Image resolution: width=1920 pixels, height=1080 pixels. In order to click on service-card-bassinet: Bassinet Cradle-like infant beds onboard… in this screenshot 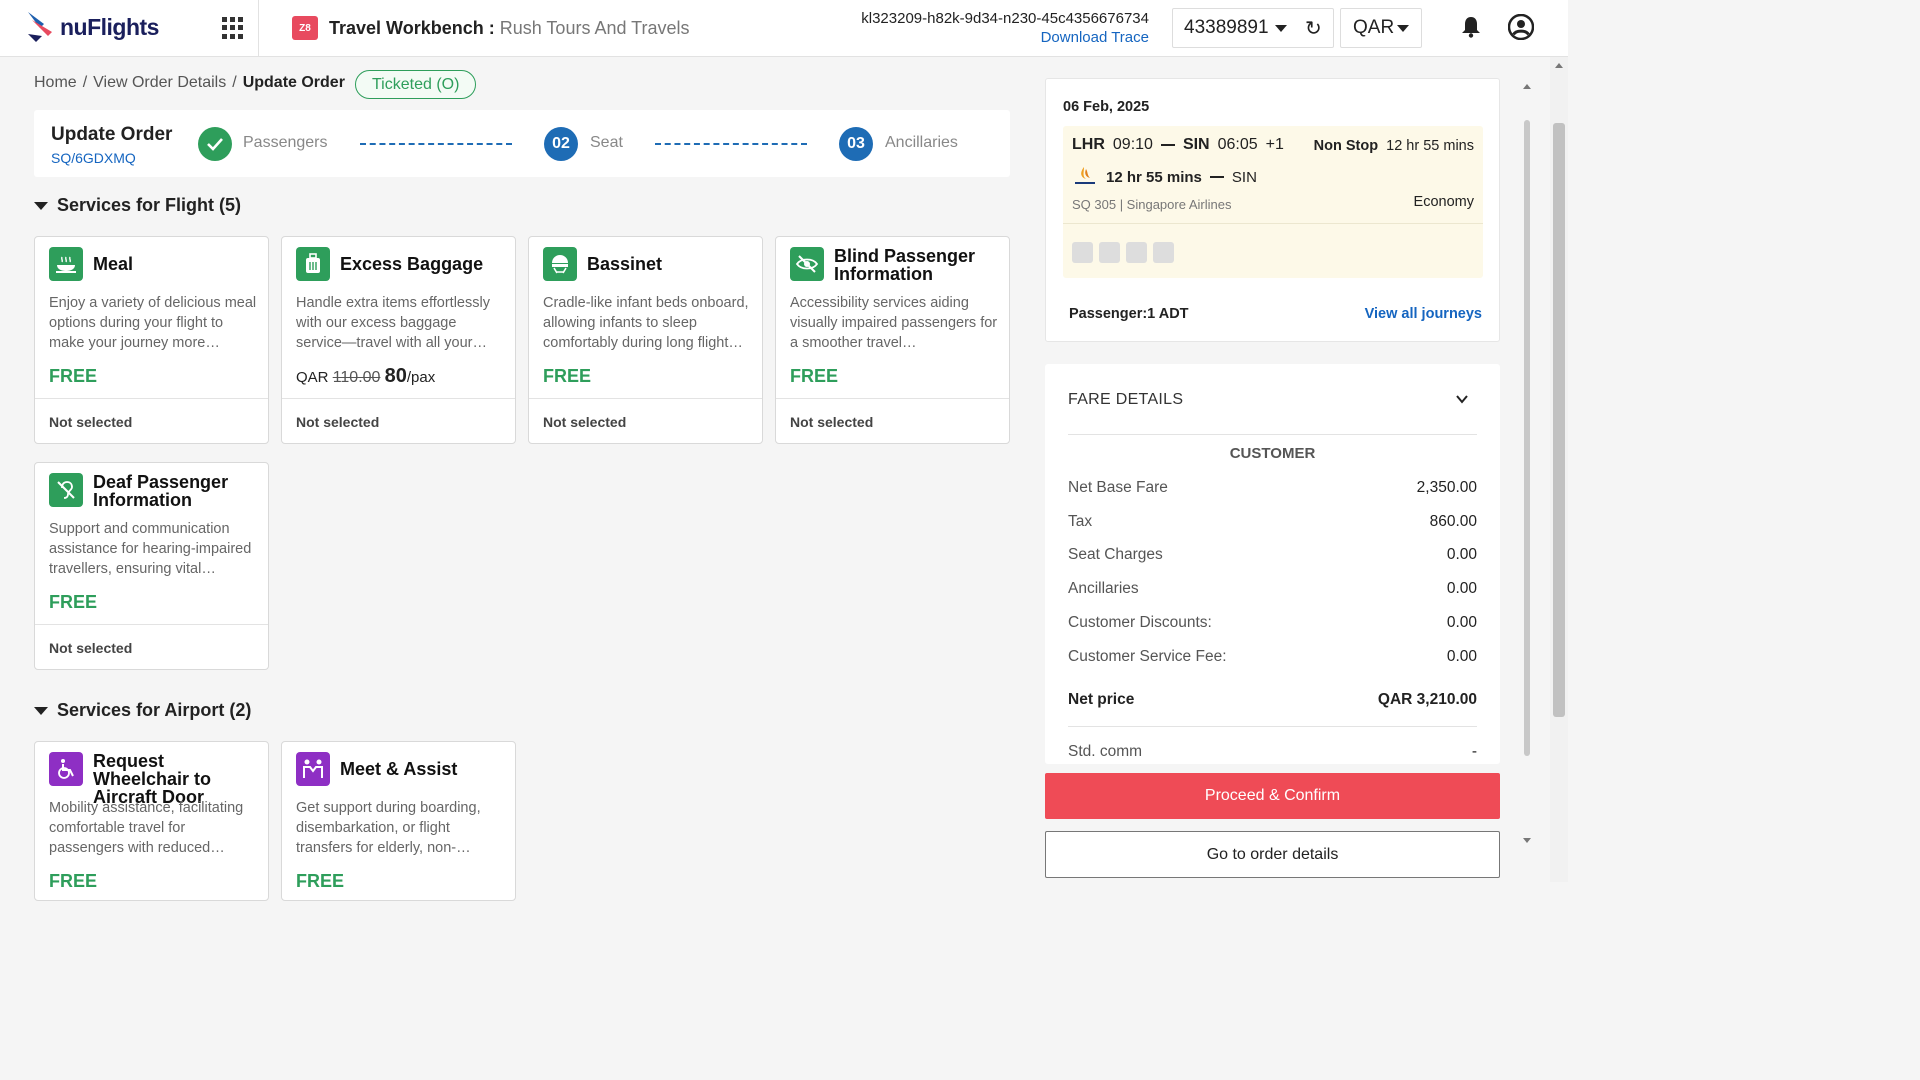, I will do `click(645, 340)`.